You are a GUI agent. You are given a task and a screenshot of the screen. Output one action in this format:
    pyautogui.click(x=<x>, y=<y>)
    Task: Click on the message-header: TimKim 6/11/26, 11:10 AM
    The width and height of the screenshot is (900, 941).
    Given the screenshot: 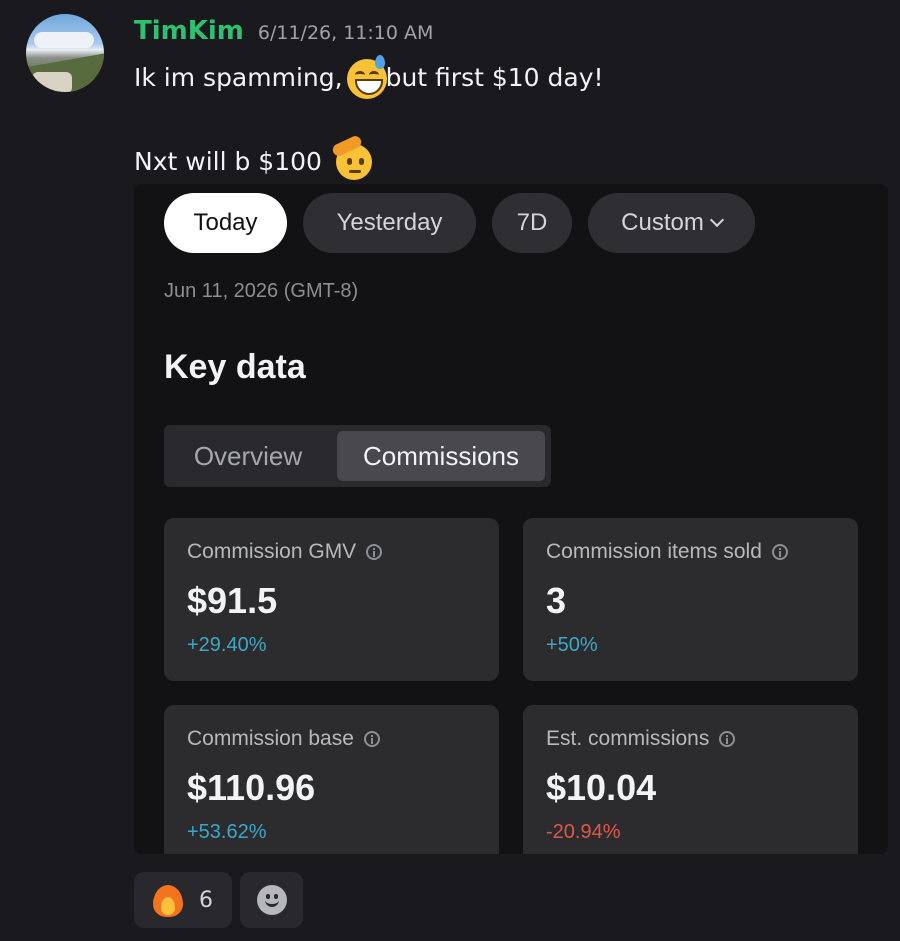 What is the action you would take?
    pyautogui.click(x=283, y=34)
    